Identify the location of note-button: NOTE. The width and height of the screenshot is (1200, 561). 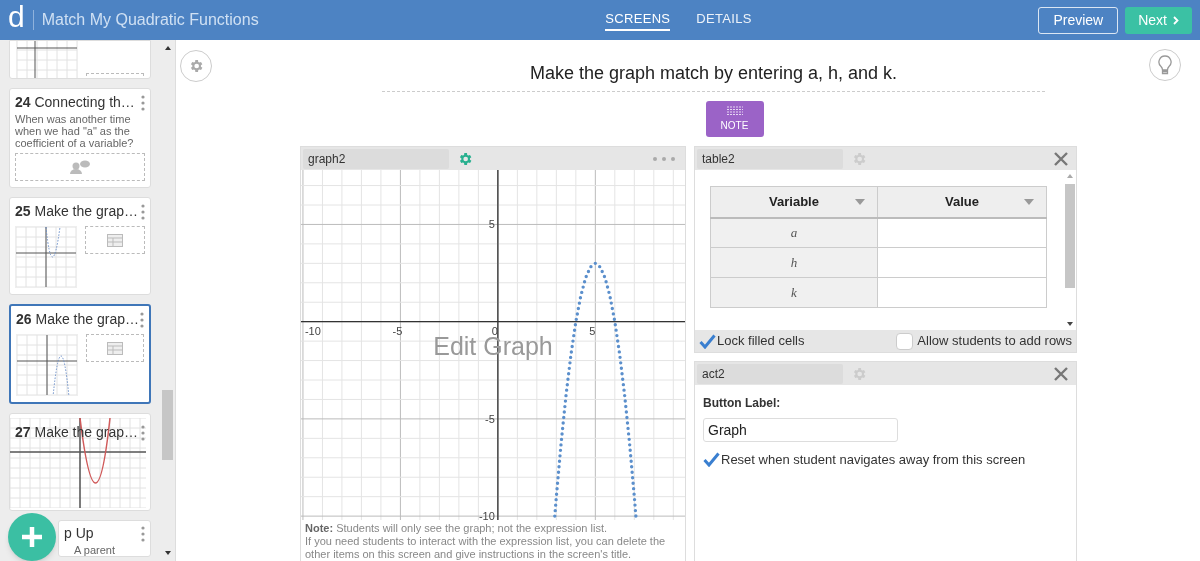
(734, 119).